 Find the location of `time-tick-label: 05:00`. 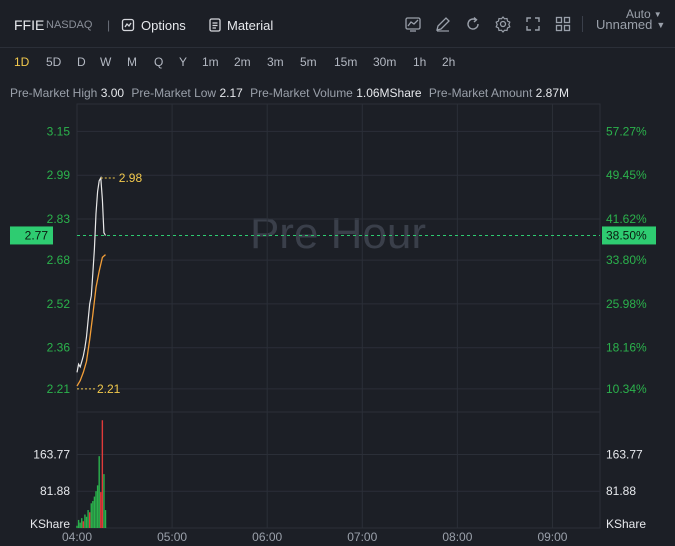

time-tick-label: 05:00 is located at coordinates (172, 537).